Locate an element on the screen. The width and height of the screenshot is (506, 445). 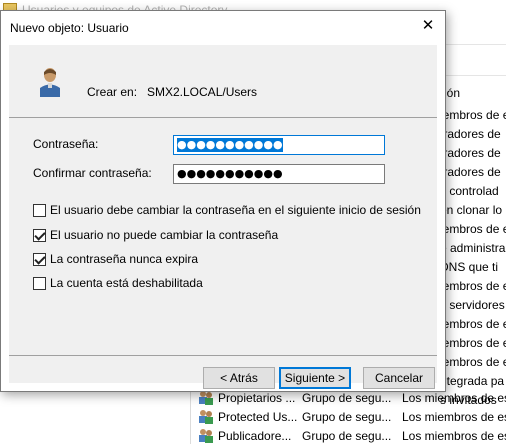
confirm-password-label: Confirmar contraseña: is located at coordinates (92, 173).